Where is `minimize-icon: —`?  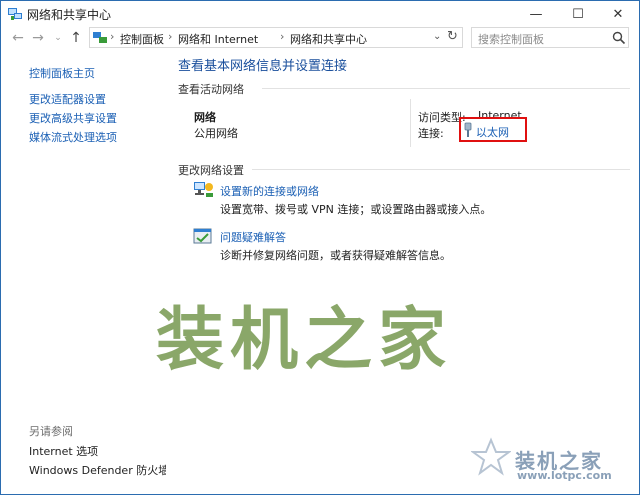 minimize-icon: — is located at coordinates (536, 14).